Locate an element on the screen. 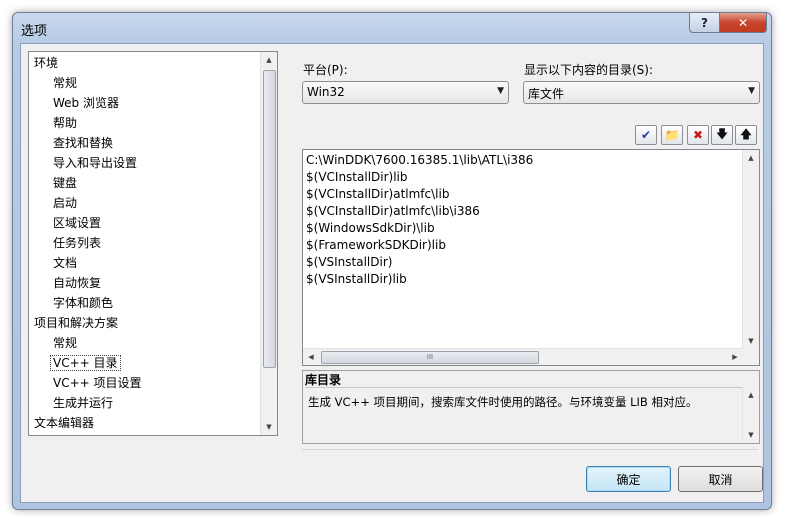  arrow-down-icon: 🡇 is located at coordinates (722, 133).